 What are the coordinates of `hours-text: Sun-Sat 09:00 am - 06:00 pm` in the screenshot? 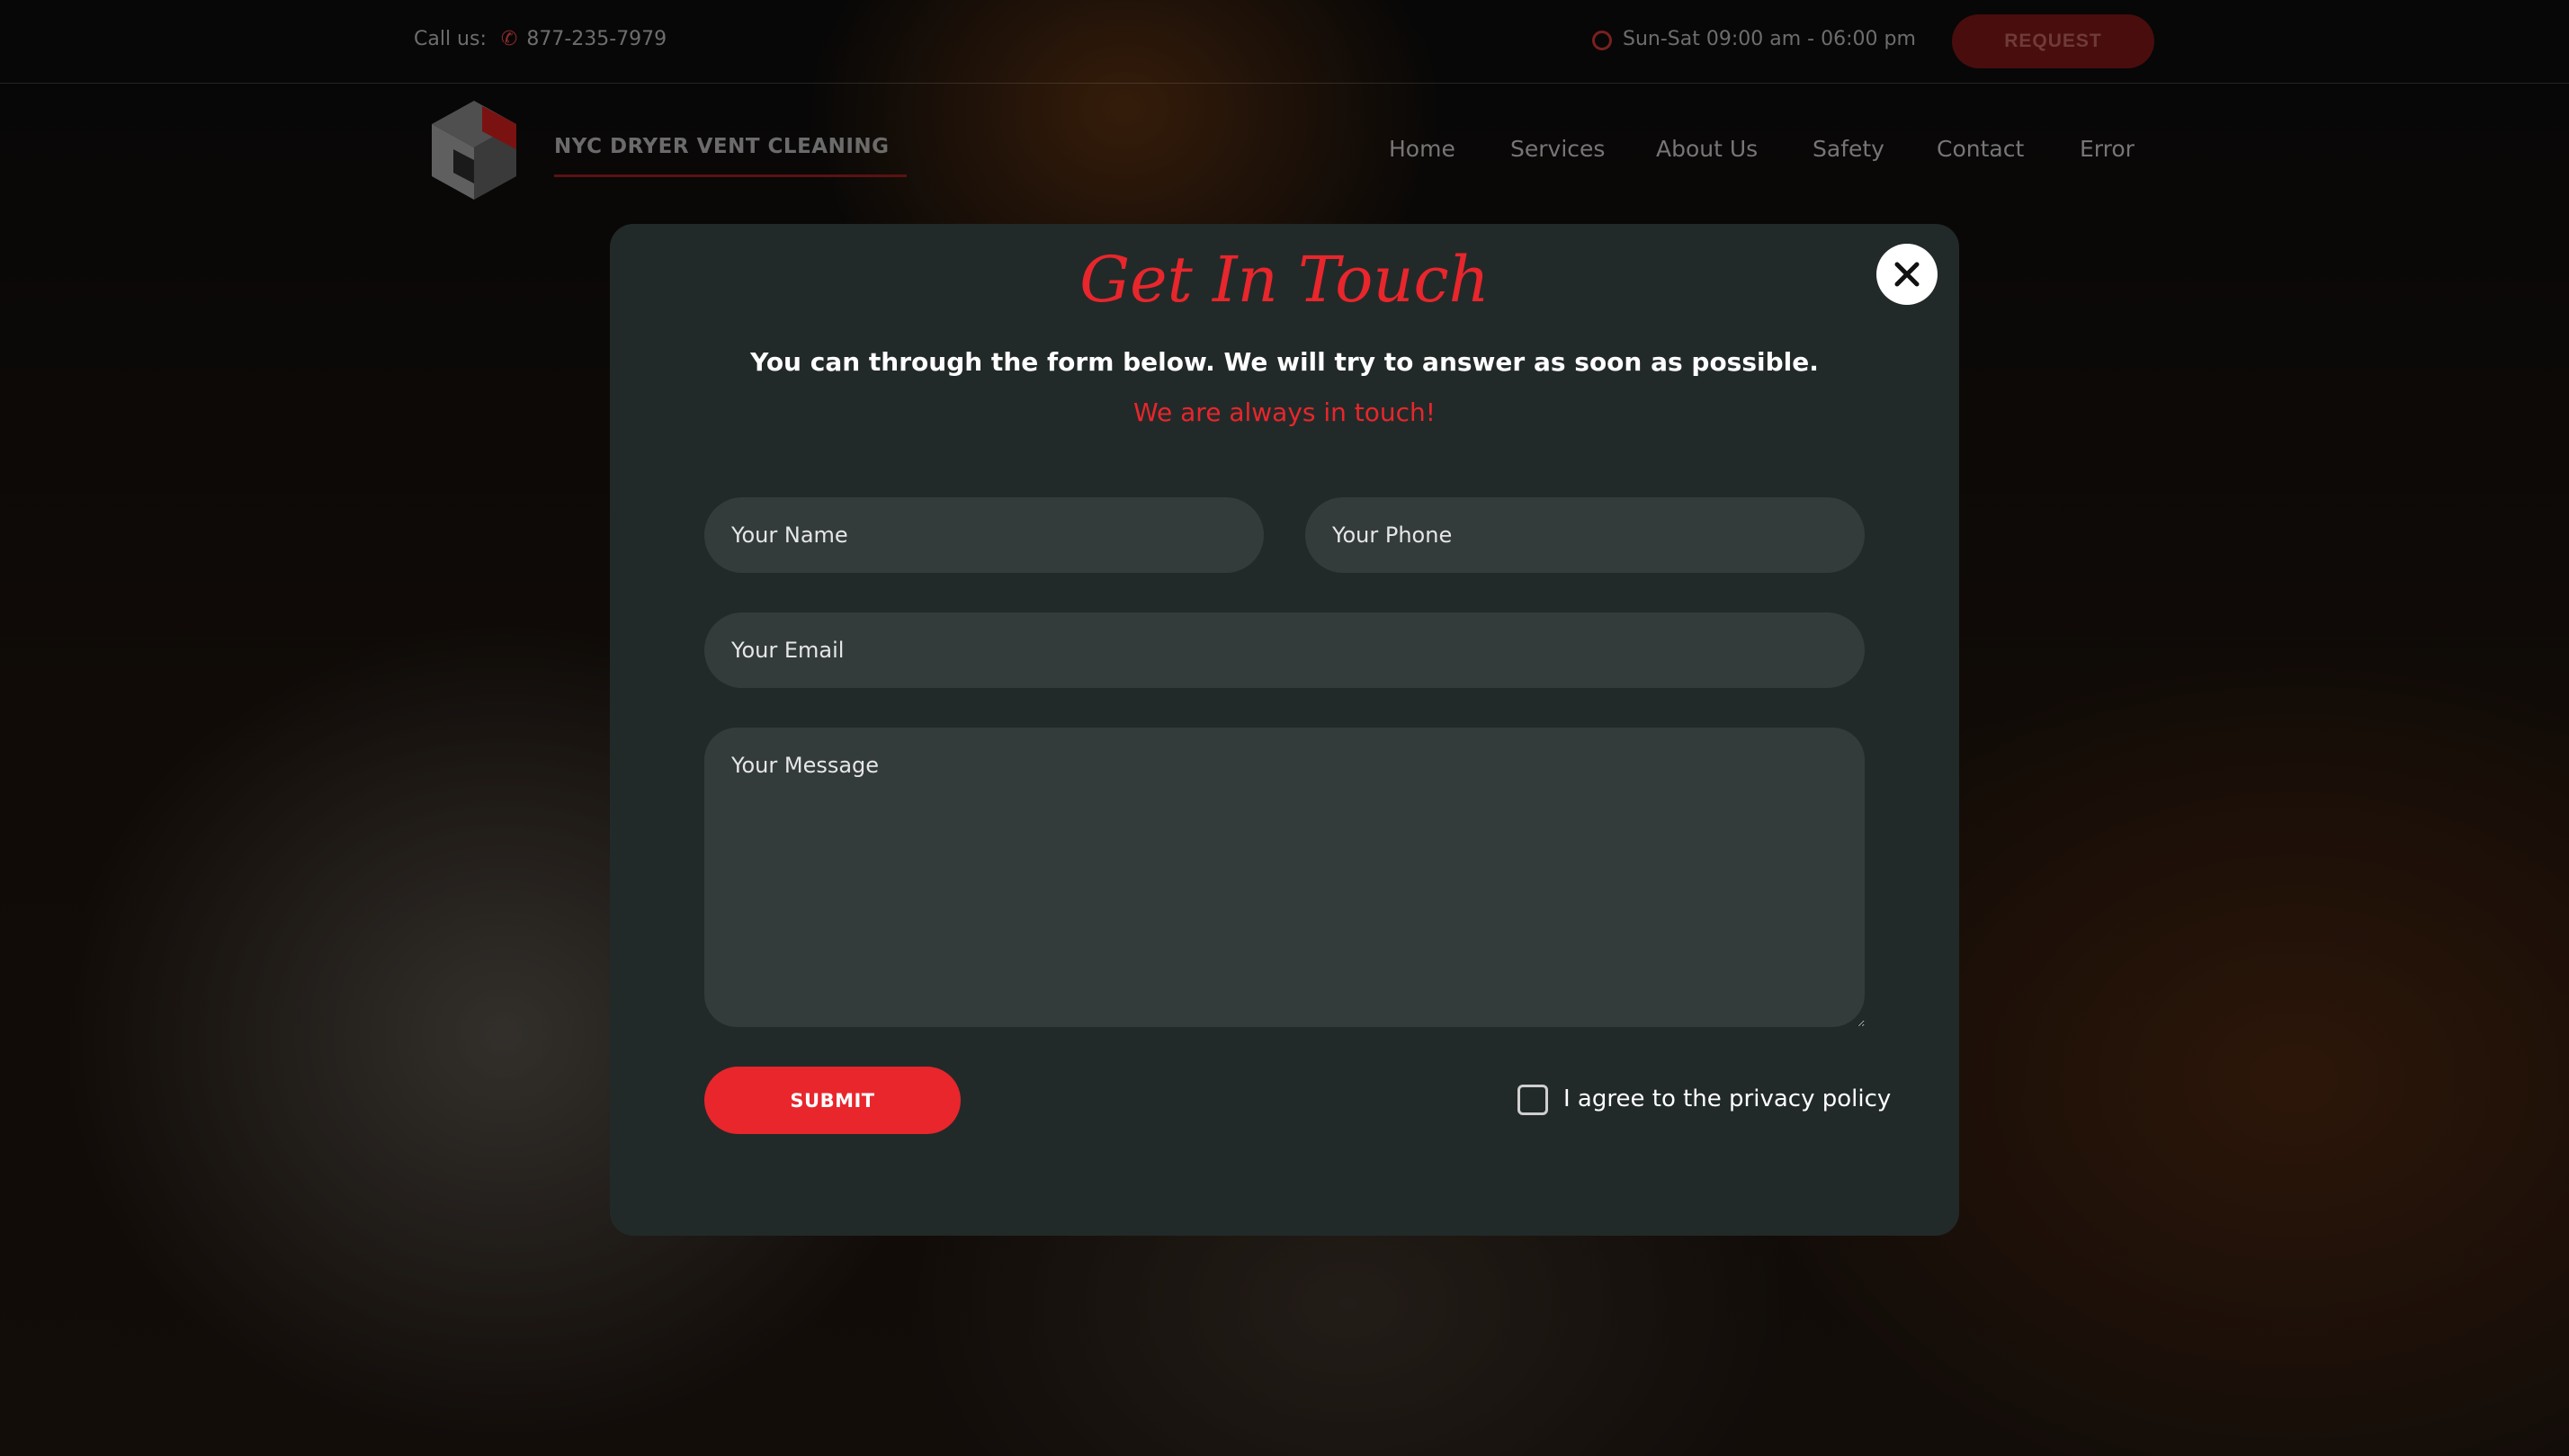 It's located at (1769, 39).